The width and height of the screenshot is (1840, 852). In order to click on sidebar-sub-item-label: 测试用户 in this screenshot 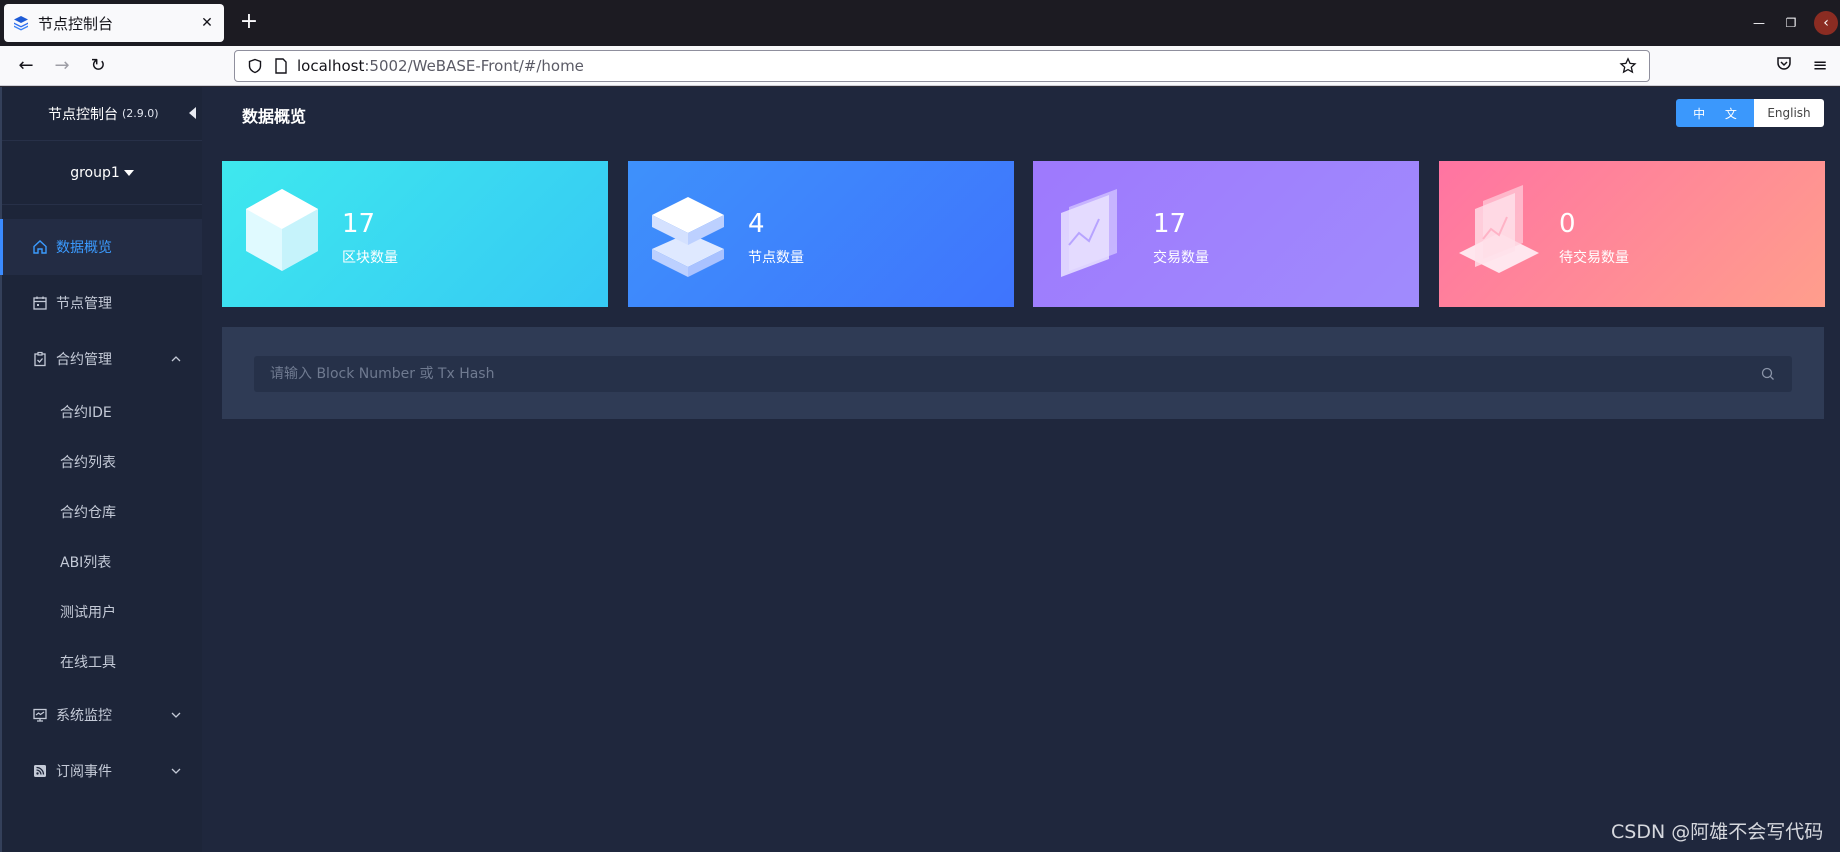, I will do `click(88, 613)`.